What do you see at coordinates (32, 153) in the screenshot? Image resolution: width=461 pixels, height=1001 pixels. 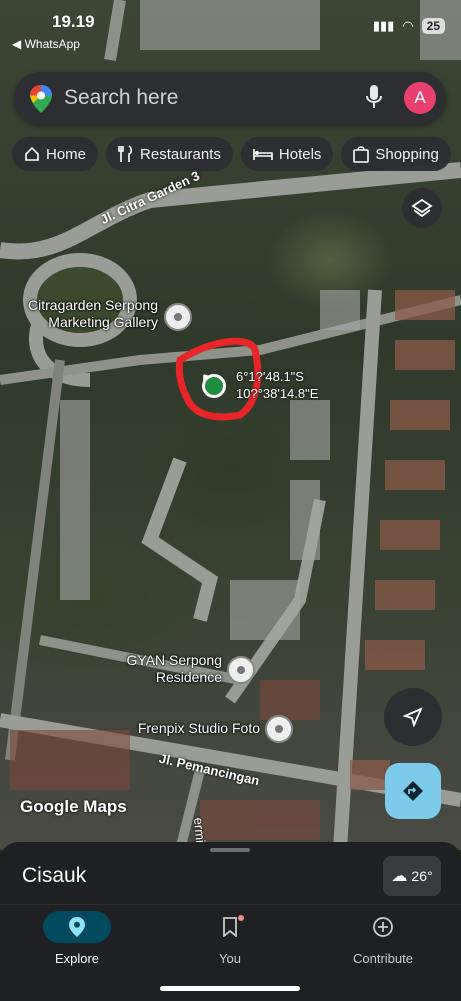 I see `home-icon` at bounding box center [32, 153].